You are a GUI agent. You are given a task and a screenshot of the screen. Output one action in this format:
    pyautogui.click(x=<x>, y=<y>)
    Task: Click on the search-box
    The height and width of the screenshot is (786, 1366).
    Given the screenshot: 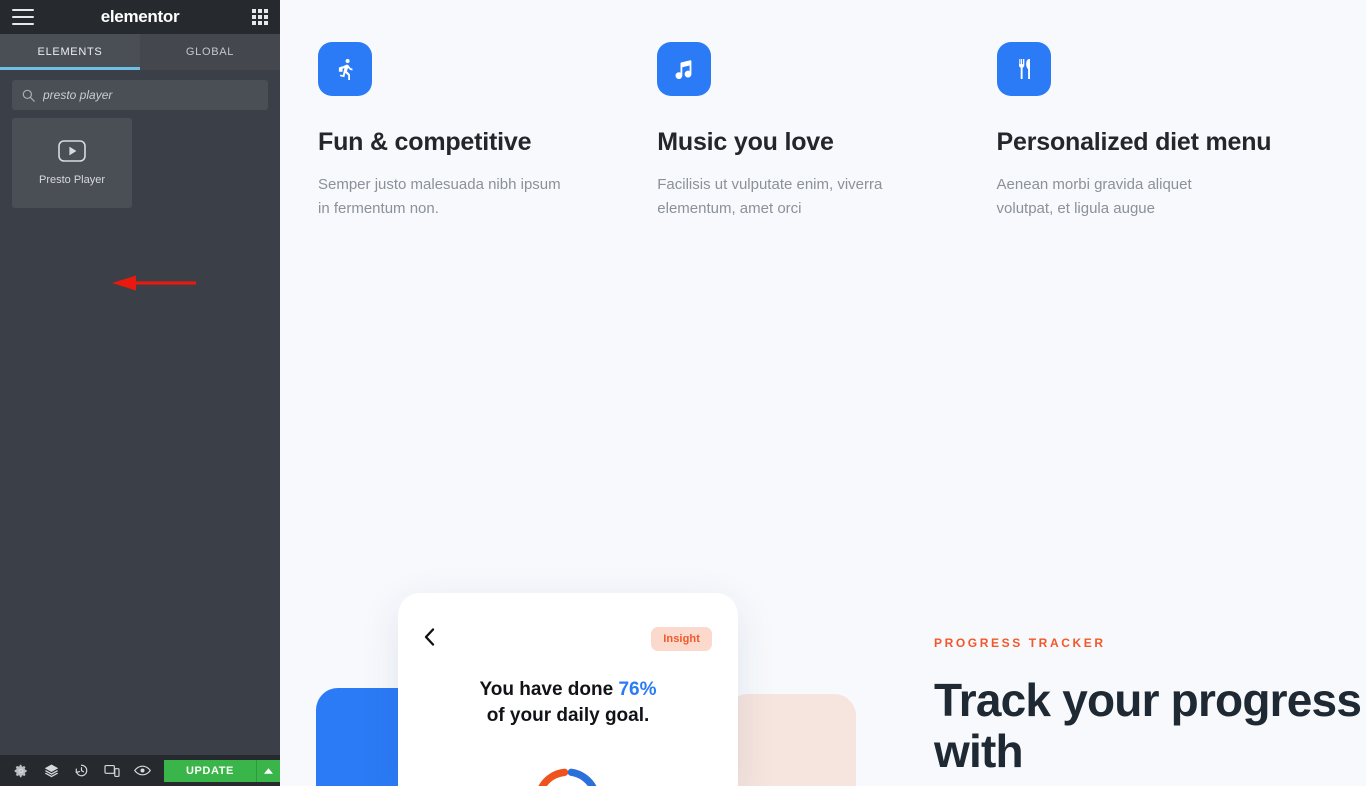 What is the action you would take?
    pyautogui.click(x=140, y=95)
    